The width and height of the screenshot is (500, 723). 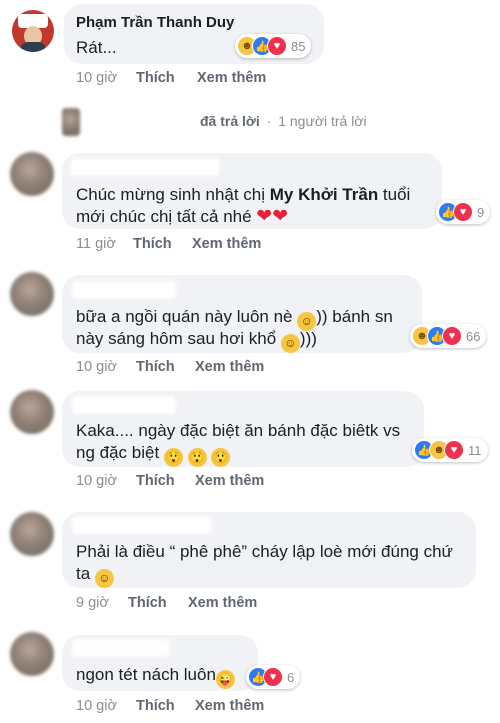 I want to click on reaction-summary: ☻ 👍 ♥ 85, so click(x=273, y=46).